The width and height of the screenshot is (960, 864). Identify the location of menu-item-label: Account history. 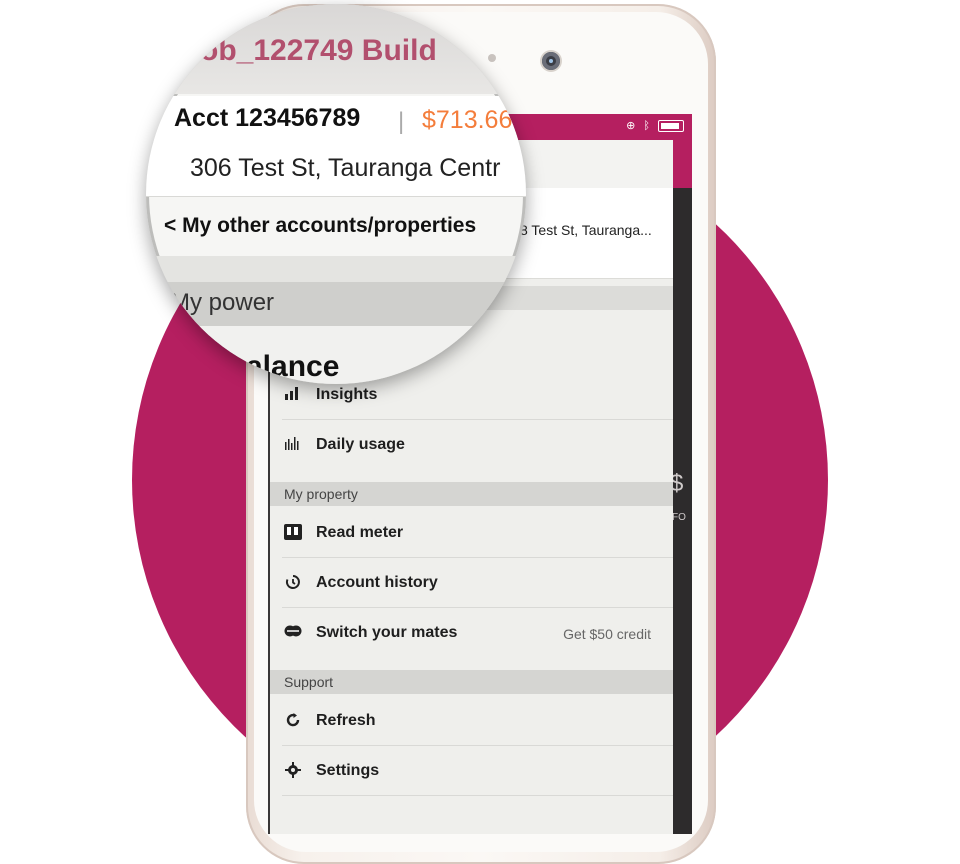
(377, 582).